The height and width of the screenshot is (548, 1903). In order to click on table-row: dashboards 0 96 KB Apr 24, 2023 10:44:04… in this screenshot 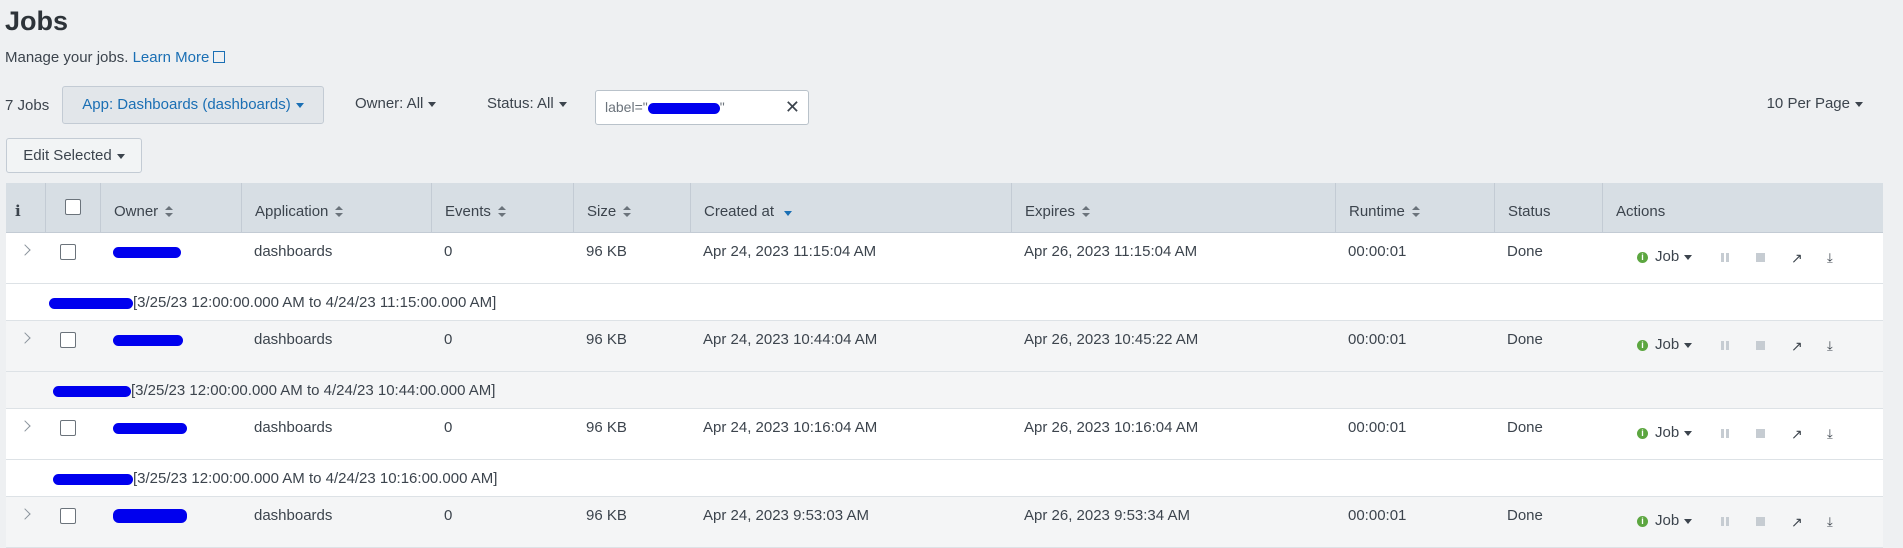, I will do `click(944, 346)`.